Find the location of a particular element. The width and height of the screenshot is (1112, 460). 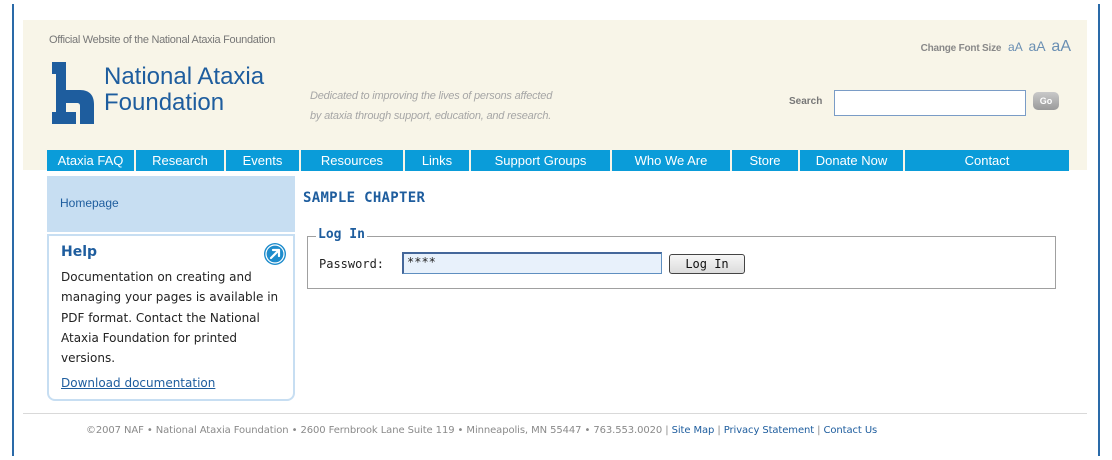

logo-line-2: Foundation is located at coordinates (164, 102).